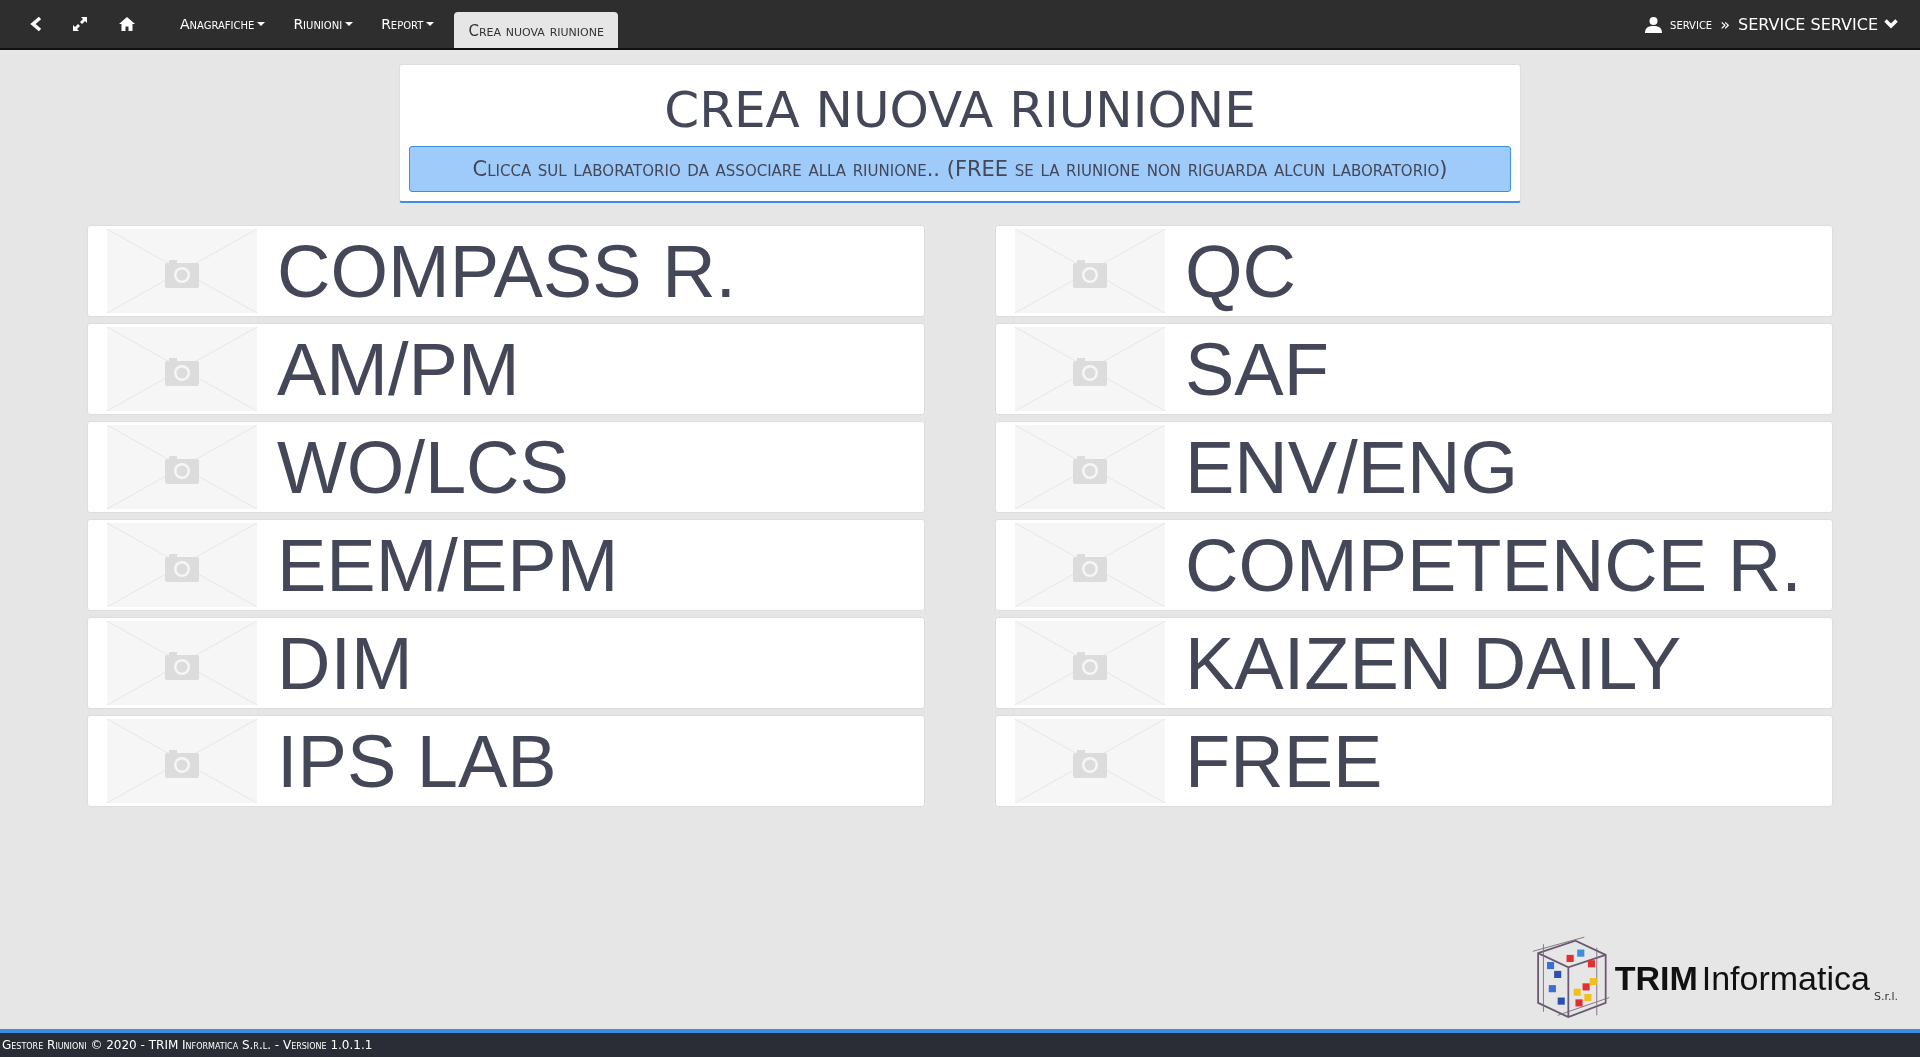  Describe the element at coordinates (80, 24) in the screenshot. I see `expand-icon` at that location.